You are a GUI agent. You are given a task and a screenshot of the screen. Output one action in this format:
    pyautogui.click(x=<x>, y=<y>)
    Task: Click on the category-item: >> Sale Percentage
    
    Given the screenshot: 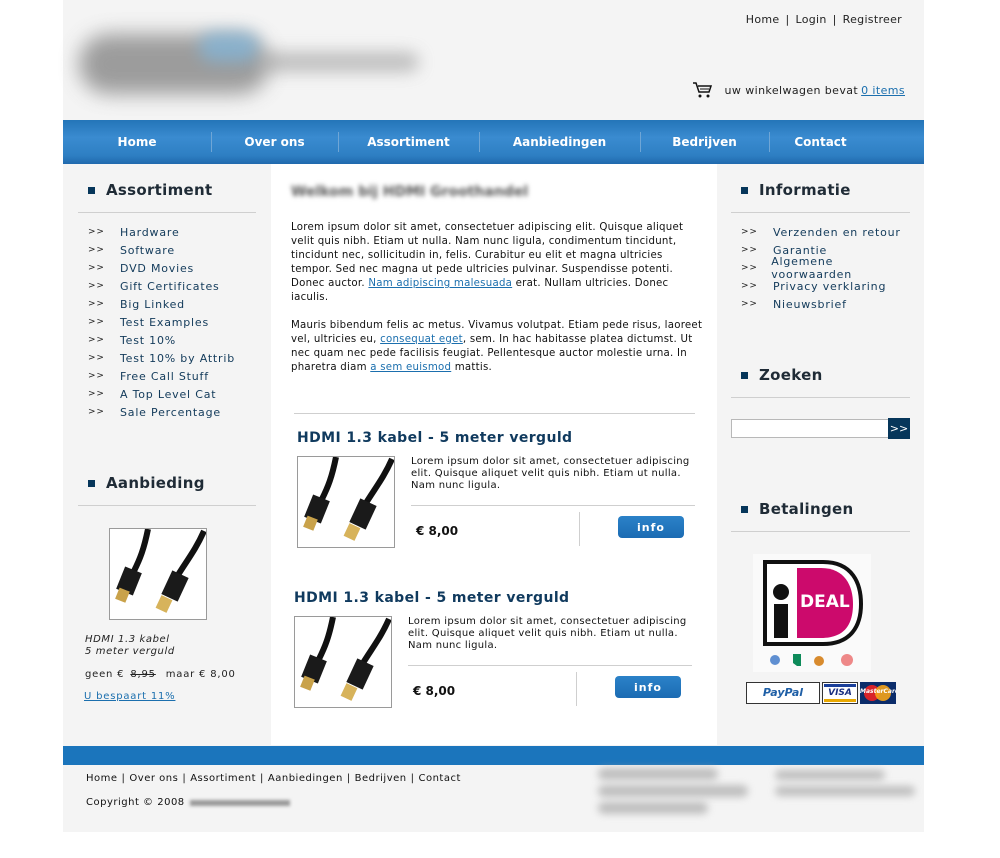 What is the action you would take?
    pyautogui.click(x=167, y=412)
    